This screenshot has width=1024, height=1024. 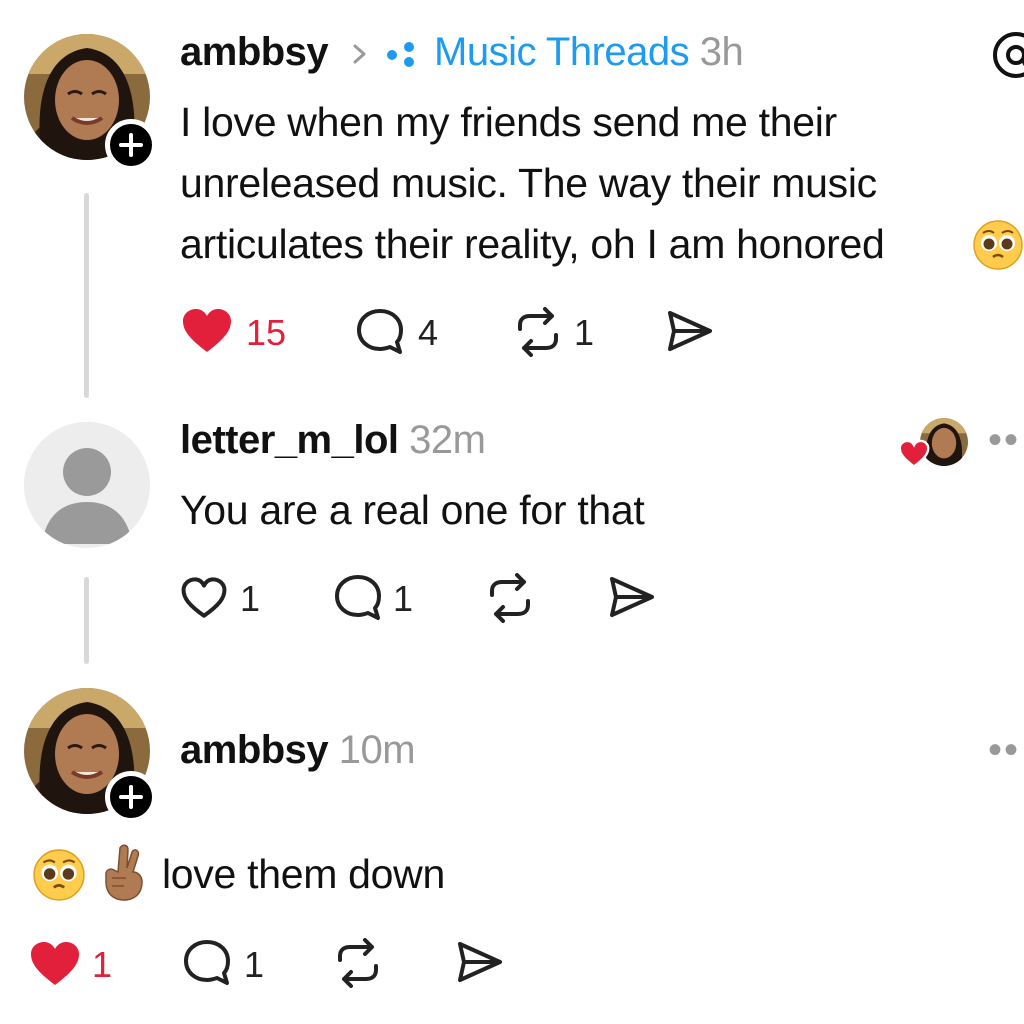 I want to click on heart-outline-icon, so click(x=204, y=598).